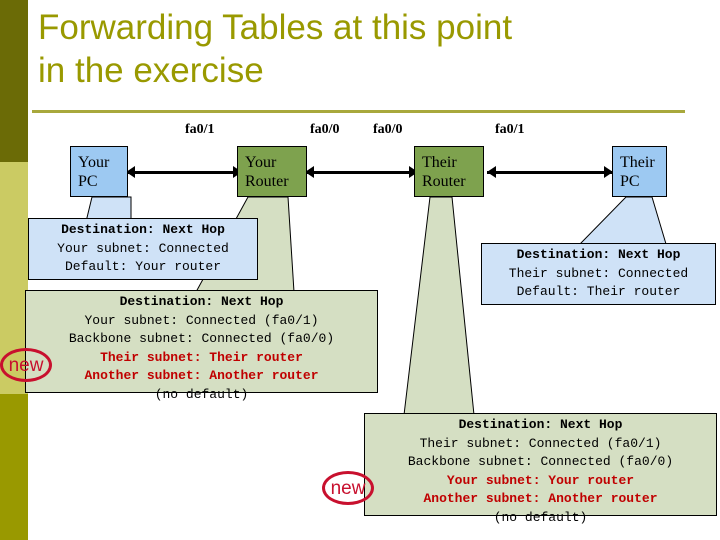 This screenshot has height=540, width=720. Describe the element at coordinates (540, 480) in the screenshot. I see `table-their-router-new-row-0: Your subnet: Your router` at that location.